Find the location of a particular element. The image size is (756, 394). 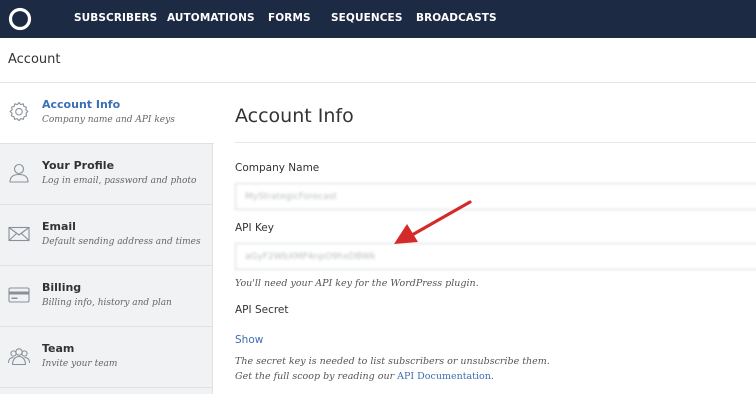

sidebar-item-title: Billing is located at coordinates (62, 287).